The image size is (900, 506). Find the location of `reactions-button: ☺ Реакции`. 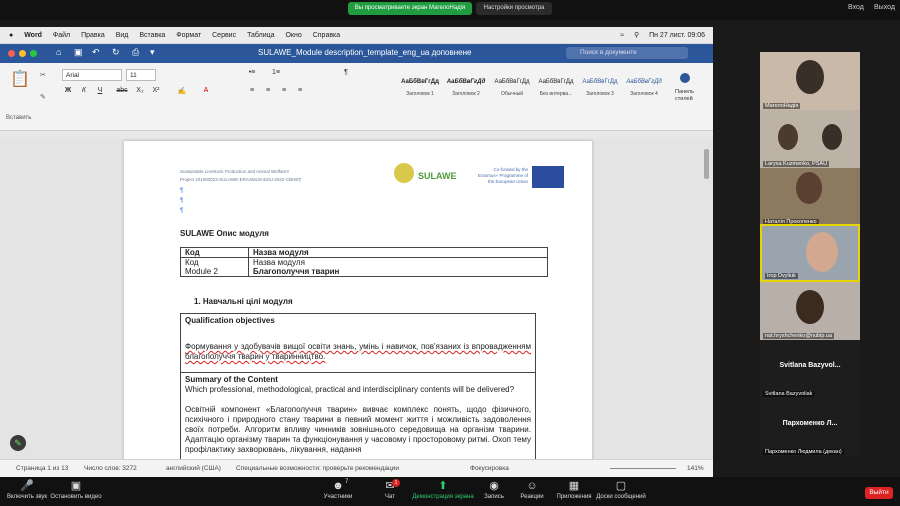

reactions-button: ☺ Реакции is located at coordinates (532, 489).